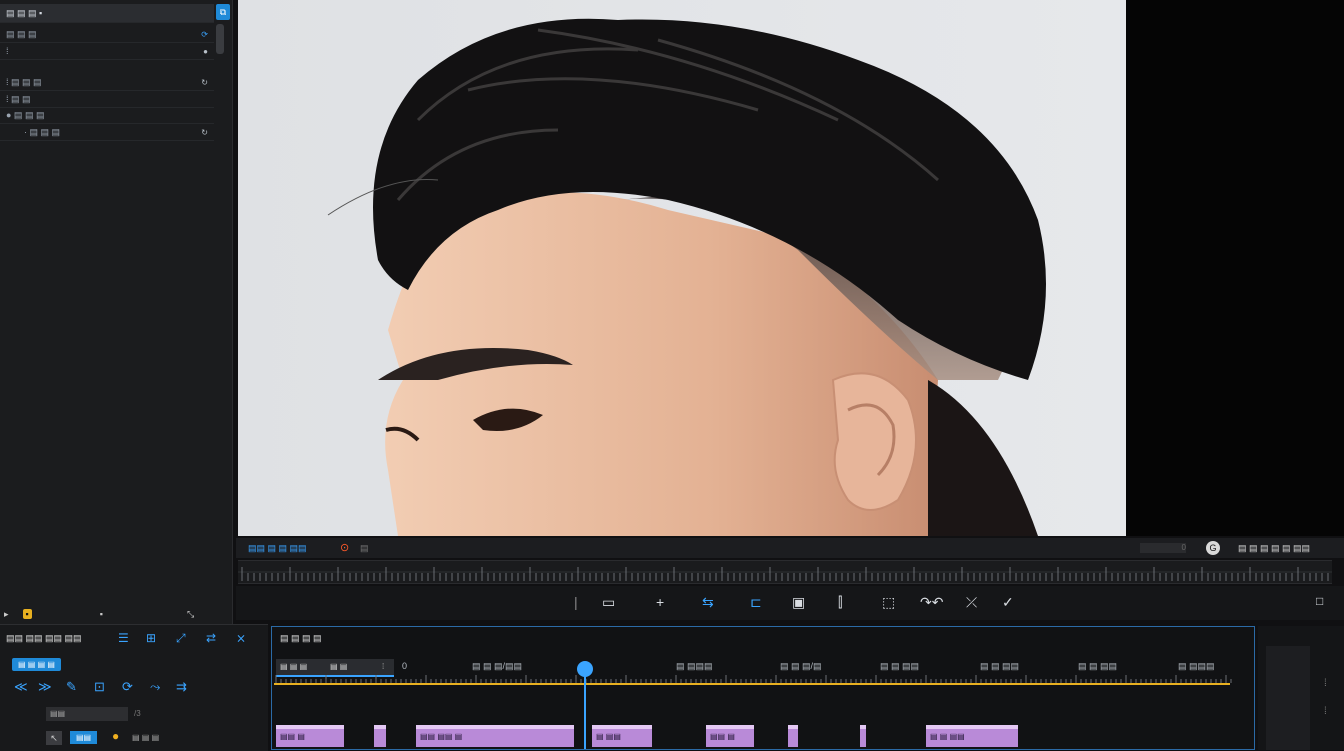  What do you see at coordinates (576, 602) in the screenshot?
I see `transport-left-marker: |` at bounding box center [576, 602].